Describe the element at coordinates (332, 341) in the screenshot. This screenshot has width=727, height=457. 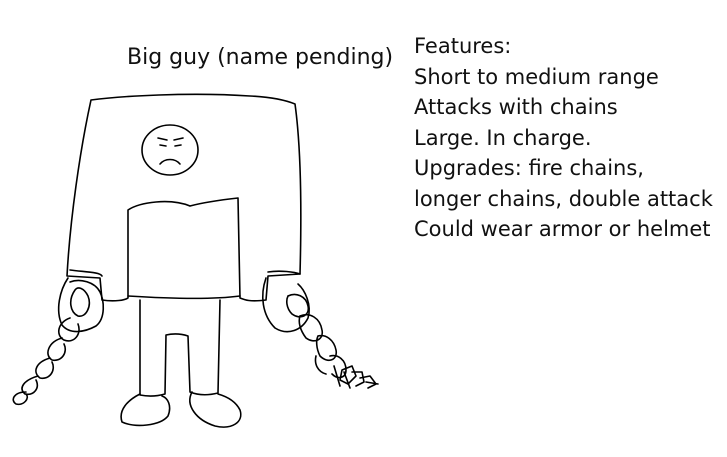
I see `right-chain` at that location.